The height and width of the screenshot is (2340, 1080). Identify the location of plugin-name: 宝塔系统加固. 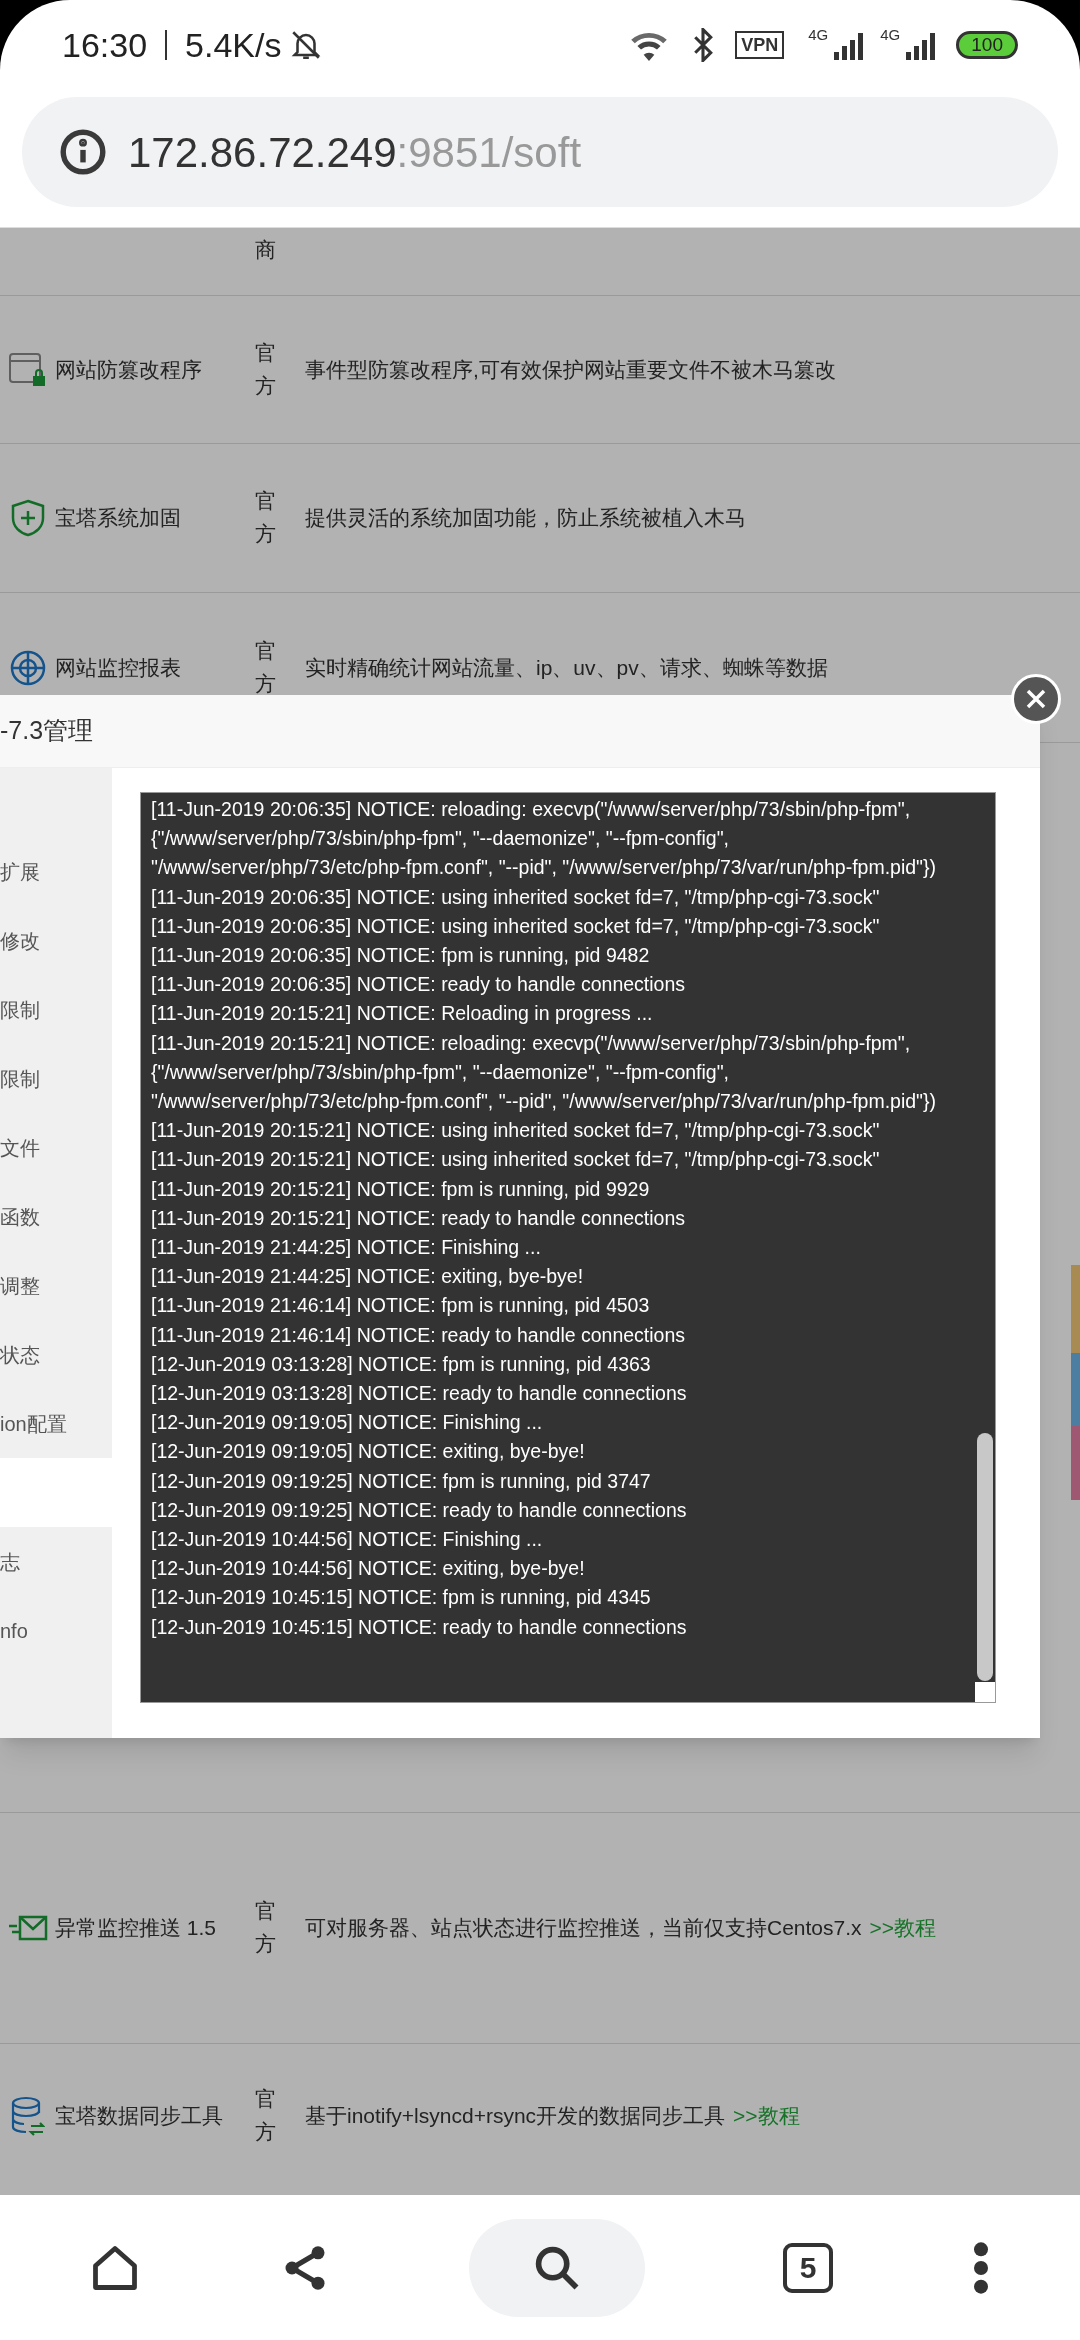
(118, 518).